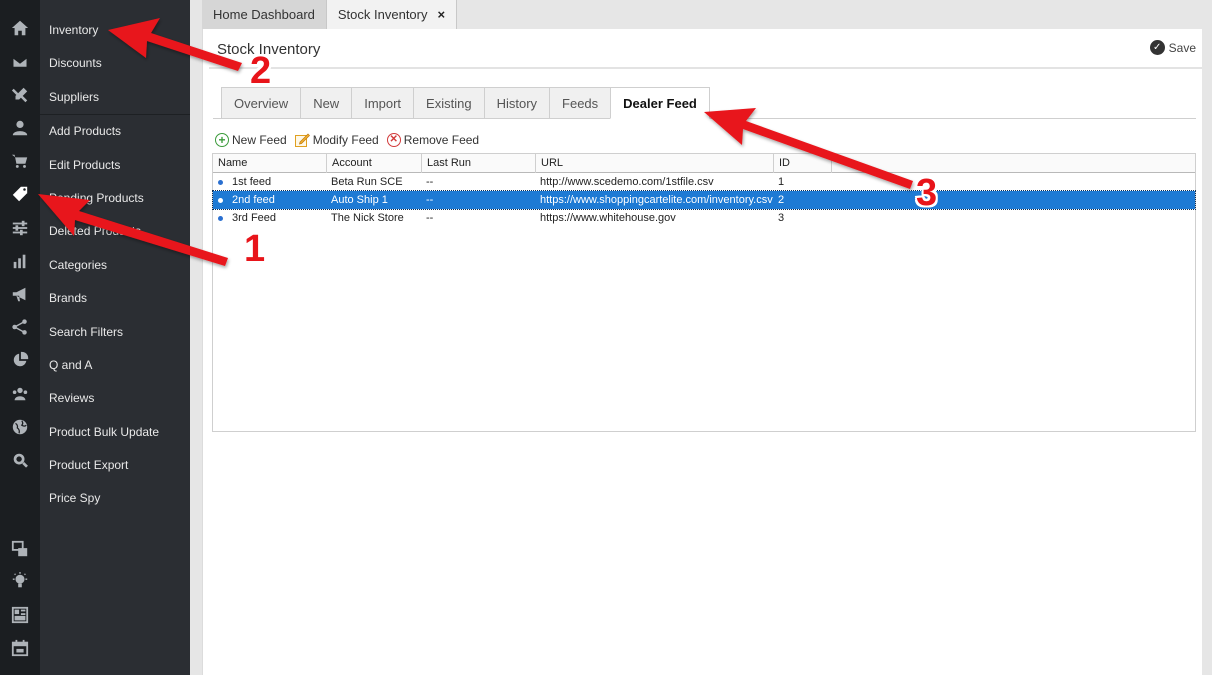 The width and height of the screenshot is (1212, 675). Describe the element at coordinates (705, 68) in the screenshot. I see `divider` at that location.